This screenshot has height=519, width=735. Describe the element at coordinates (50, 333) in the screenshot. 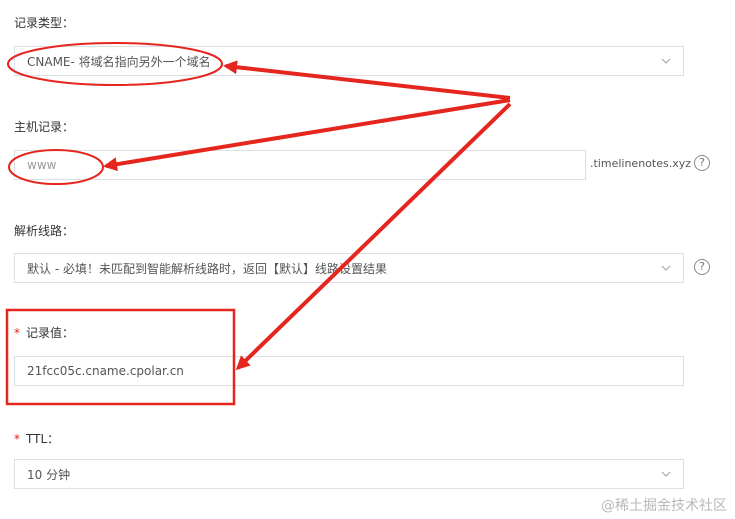

I see `record-value-label: 记录值：` at that location.